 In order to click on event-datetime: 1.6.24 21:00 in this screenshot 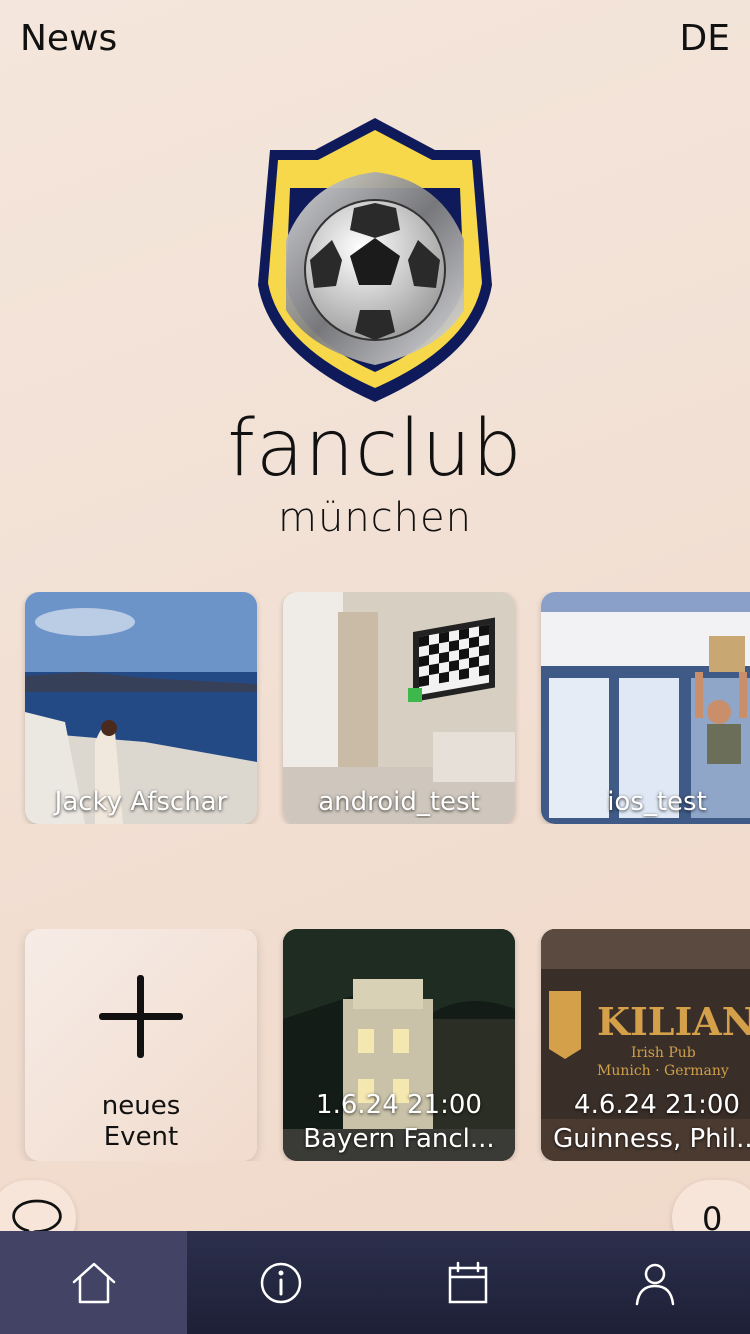, I will do `click(399, 1105)`.